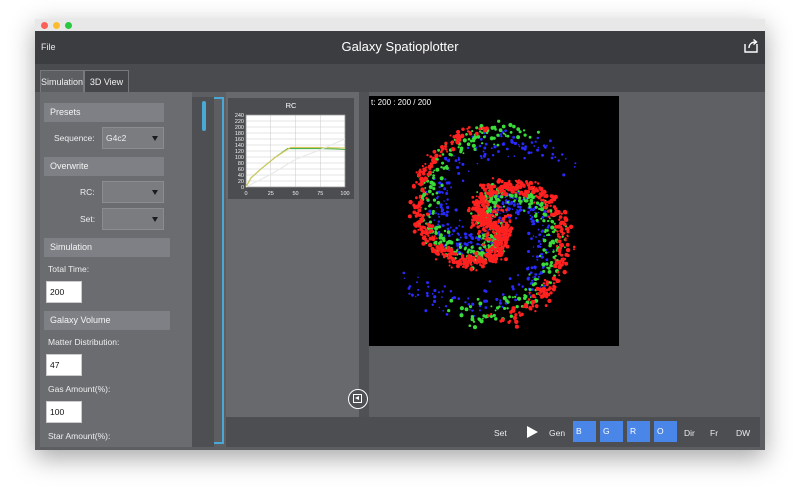 This screenshot has width=800, height=500. Describe the element at coordinates (64, 292) in the screenshot. I see `total-time-input: 200` at that location.